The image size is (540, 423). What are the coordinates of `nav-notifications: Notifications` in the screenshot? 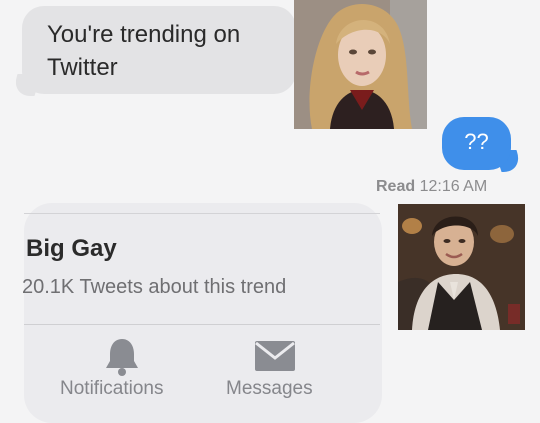 It's located at (123, 368).